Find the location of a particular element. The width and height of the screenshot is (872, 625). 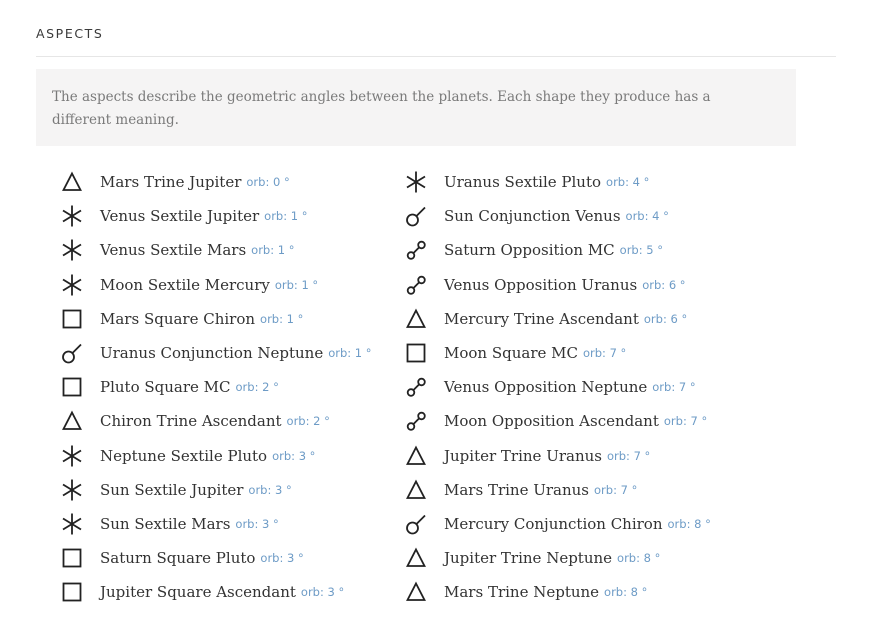

aspect-name: Sun Sextile Mars is located at coordinates (165, 523).